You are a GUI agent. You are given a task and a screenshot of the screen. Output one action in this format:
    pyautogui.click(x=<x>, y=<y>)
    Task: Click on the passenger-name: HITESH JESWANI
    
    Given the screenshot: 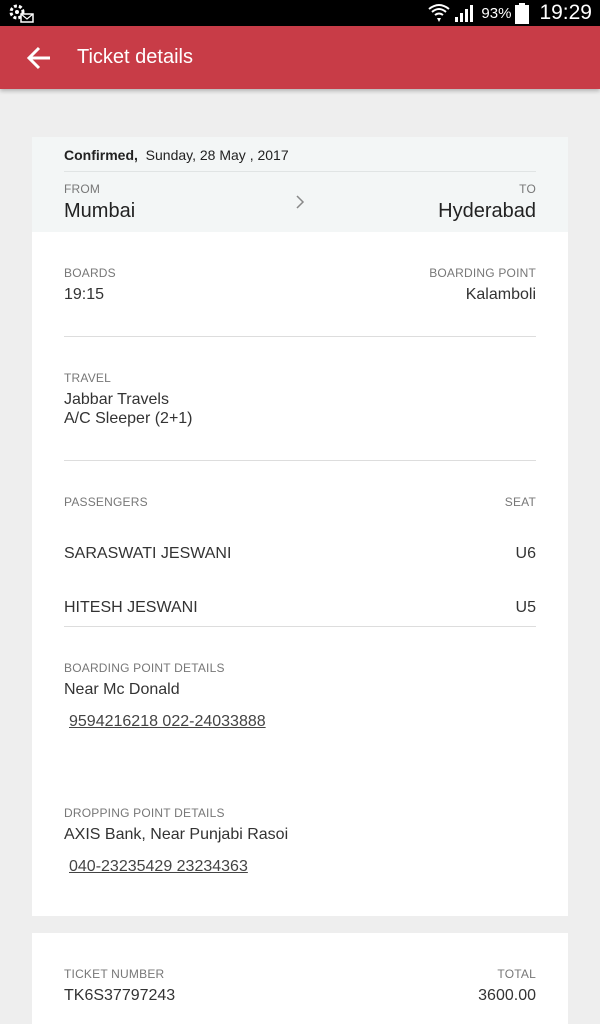 What is the action you would take?
    pyautogui.click(x=131, y=607)
    